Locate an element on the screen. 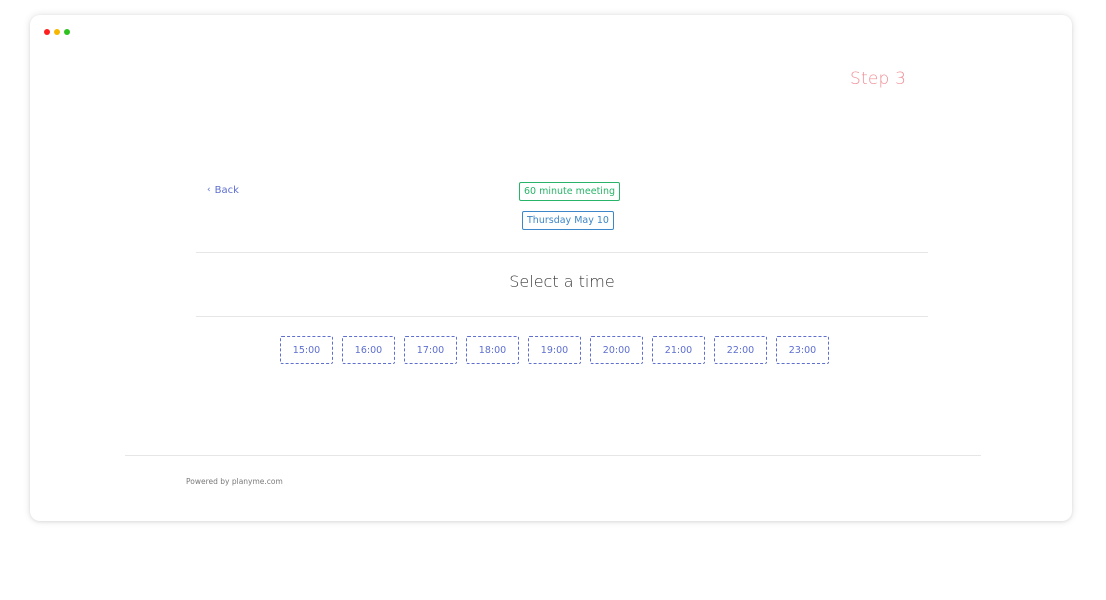  divider-top is located at coordinates (562, 252).